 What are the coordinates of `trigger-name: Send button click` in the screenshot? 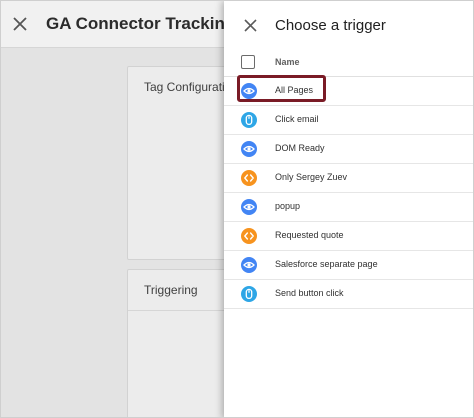 It's located at (309, 293).